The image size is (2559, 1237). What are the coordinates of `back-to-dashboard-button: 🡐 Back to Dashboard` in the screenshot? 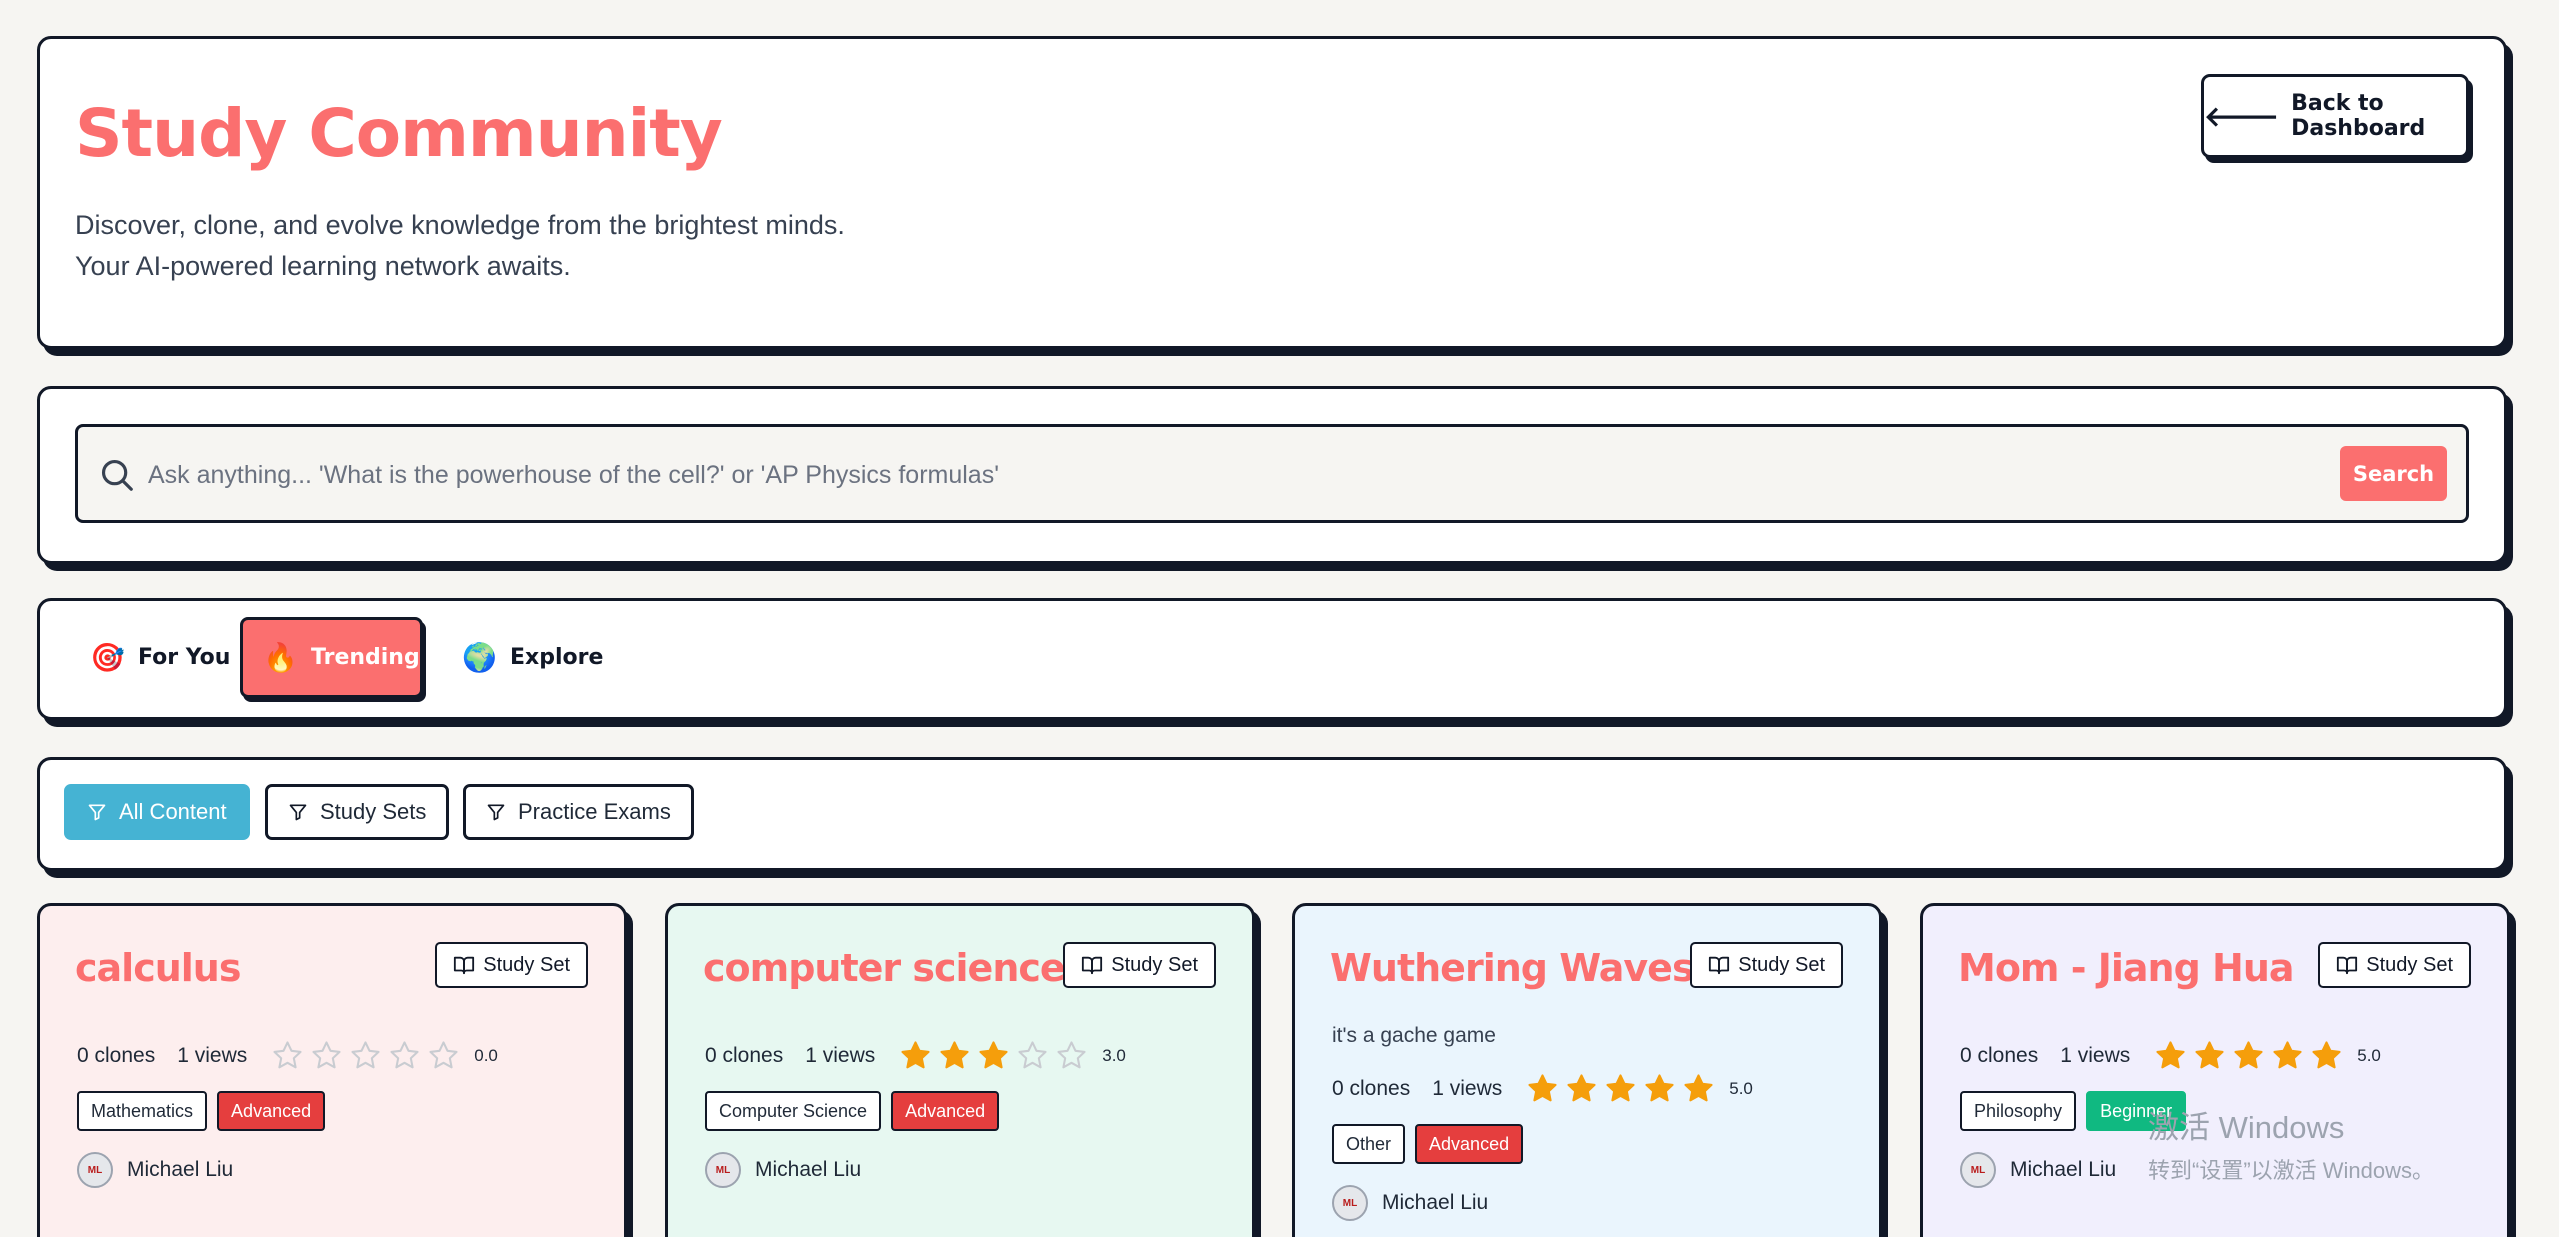 It's located at (2335, 116).